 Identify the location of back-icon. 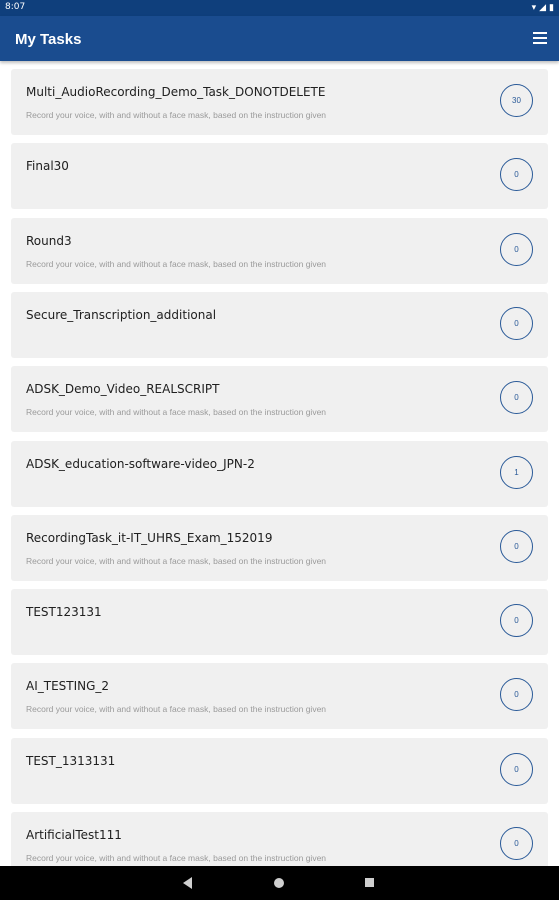
(187, 883).